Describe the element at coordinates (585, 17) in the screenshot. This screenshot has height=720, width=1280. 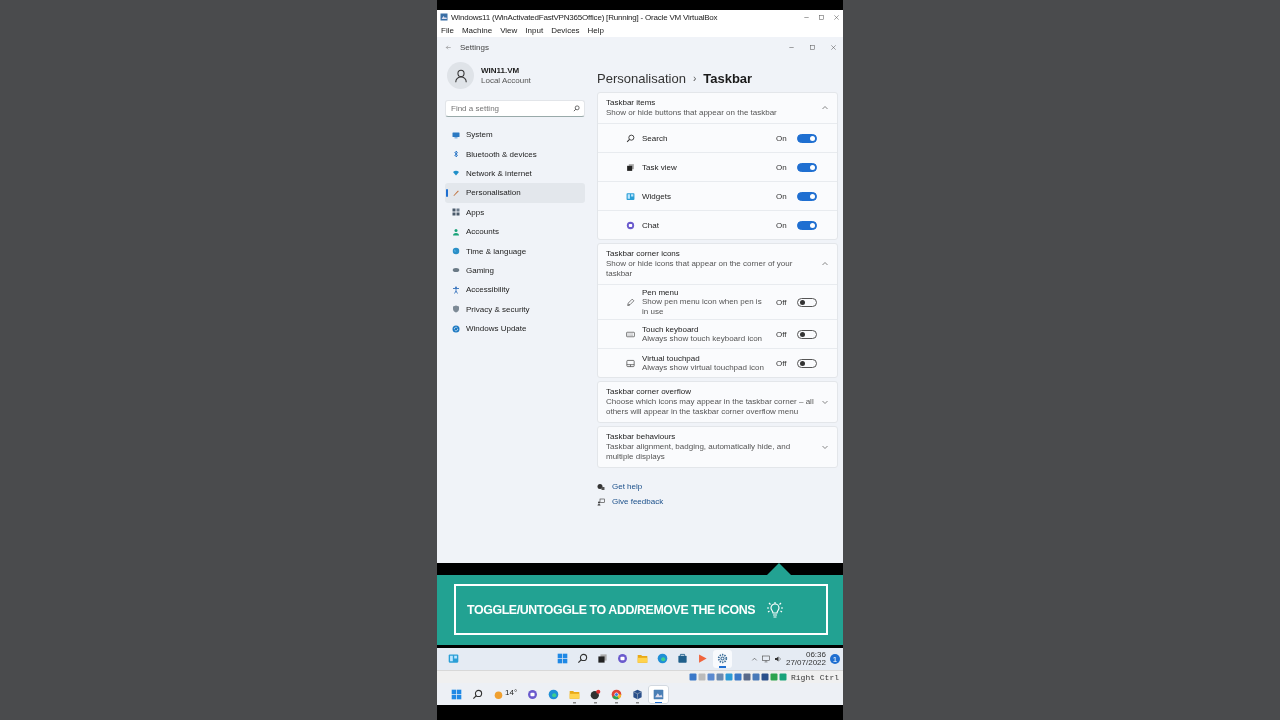
I see `window-title: Windows11 (WinActivatedFastVPN365Office) [Running] - Oracle VM VirtualBox` at that location.